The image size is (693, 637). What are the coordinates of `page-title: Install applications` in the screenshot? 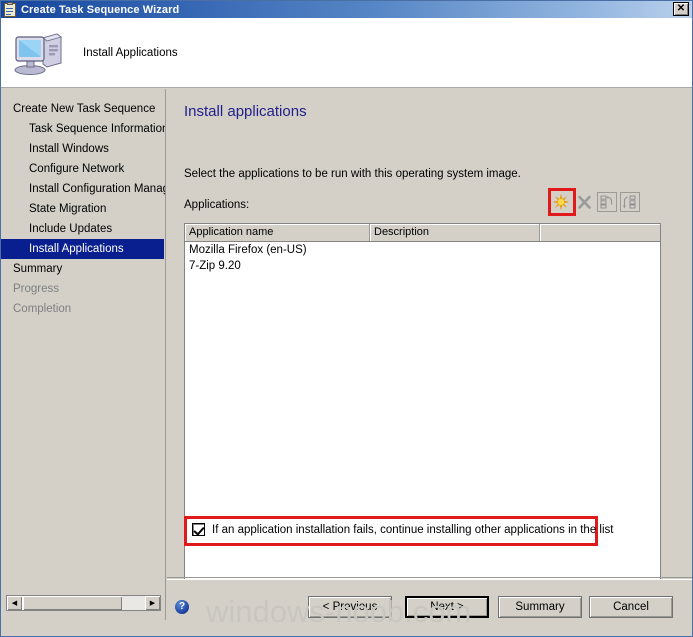 It's located at (245, 111).